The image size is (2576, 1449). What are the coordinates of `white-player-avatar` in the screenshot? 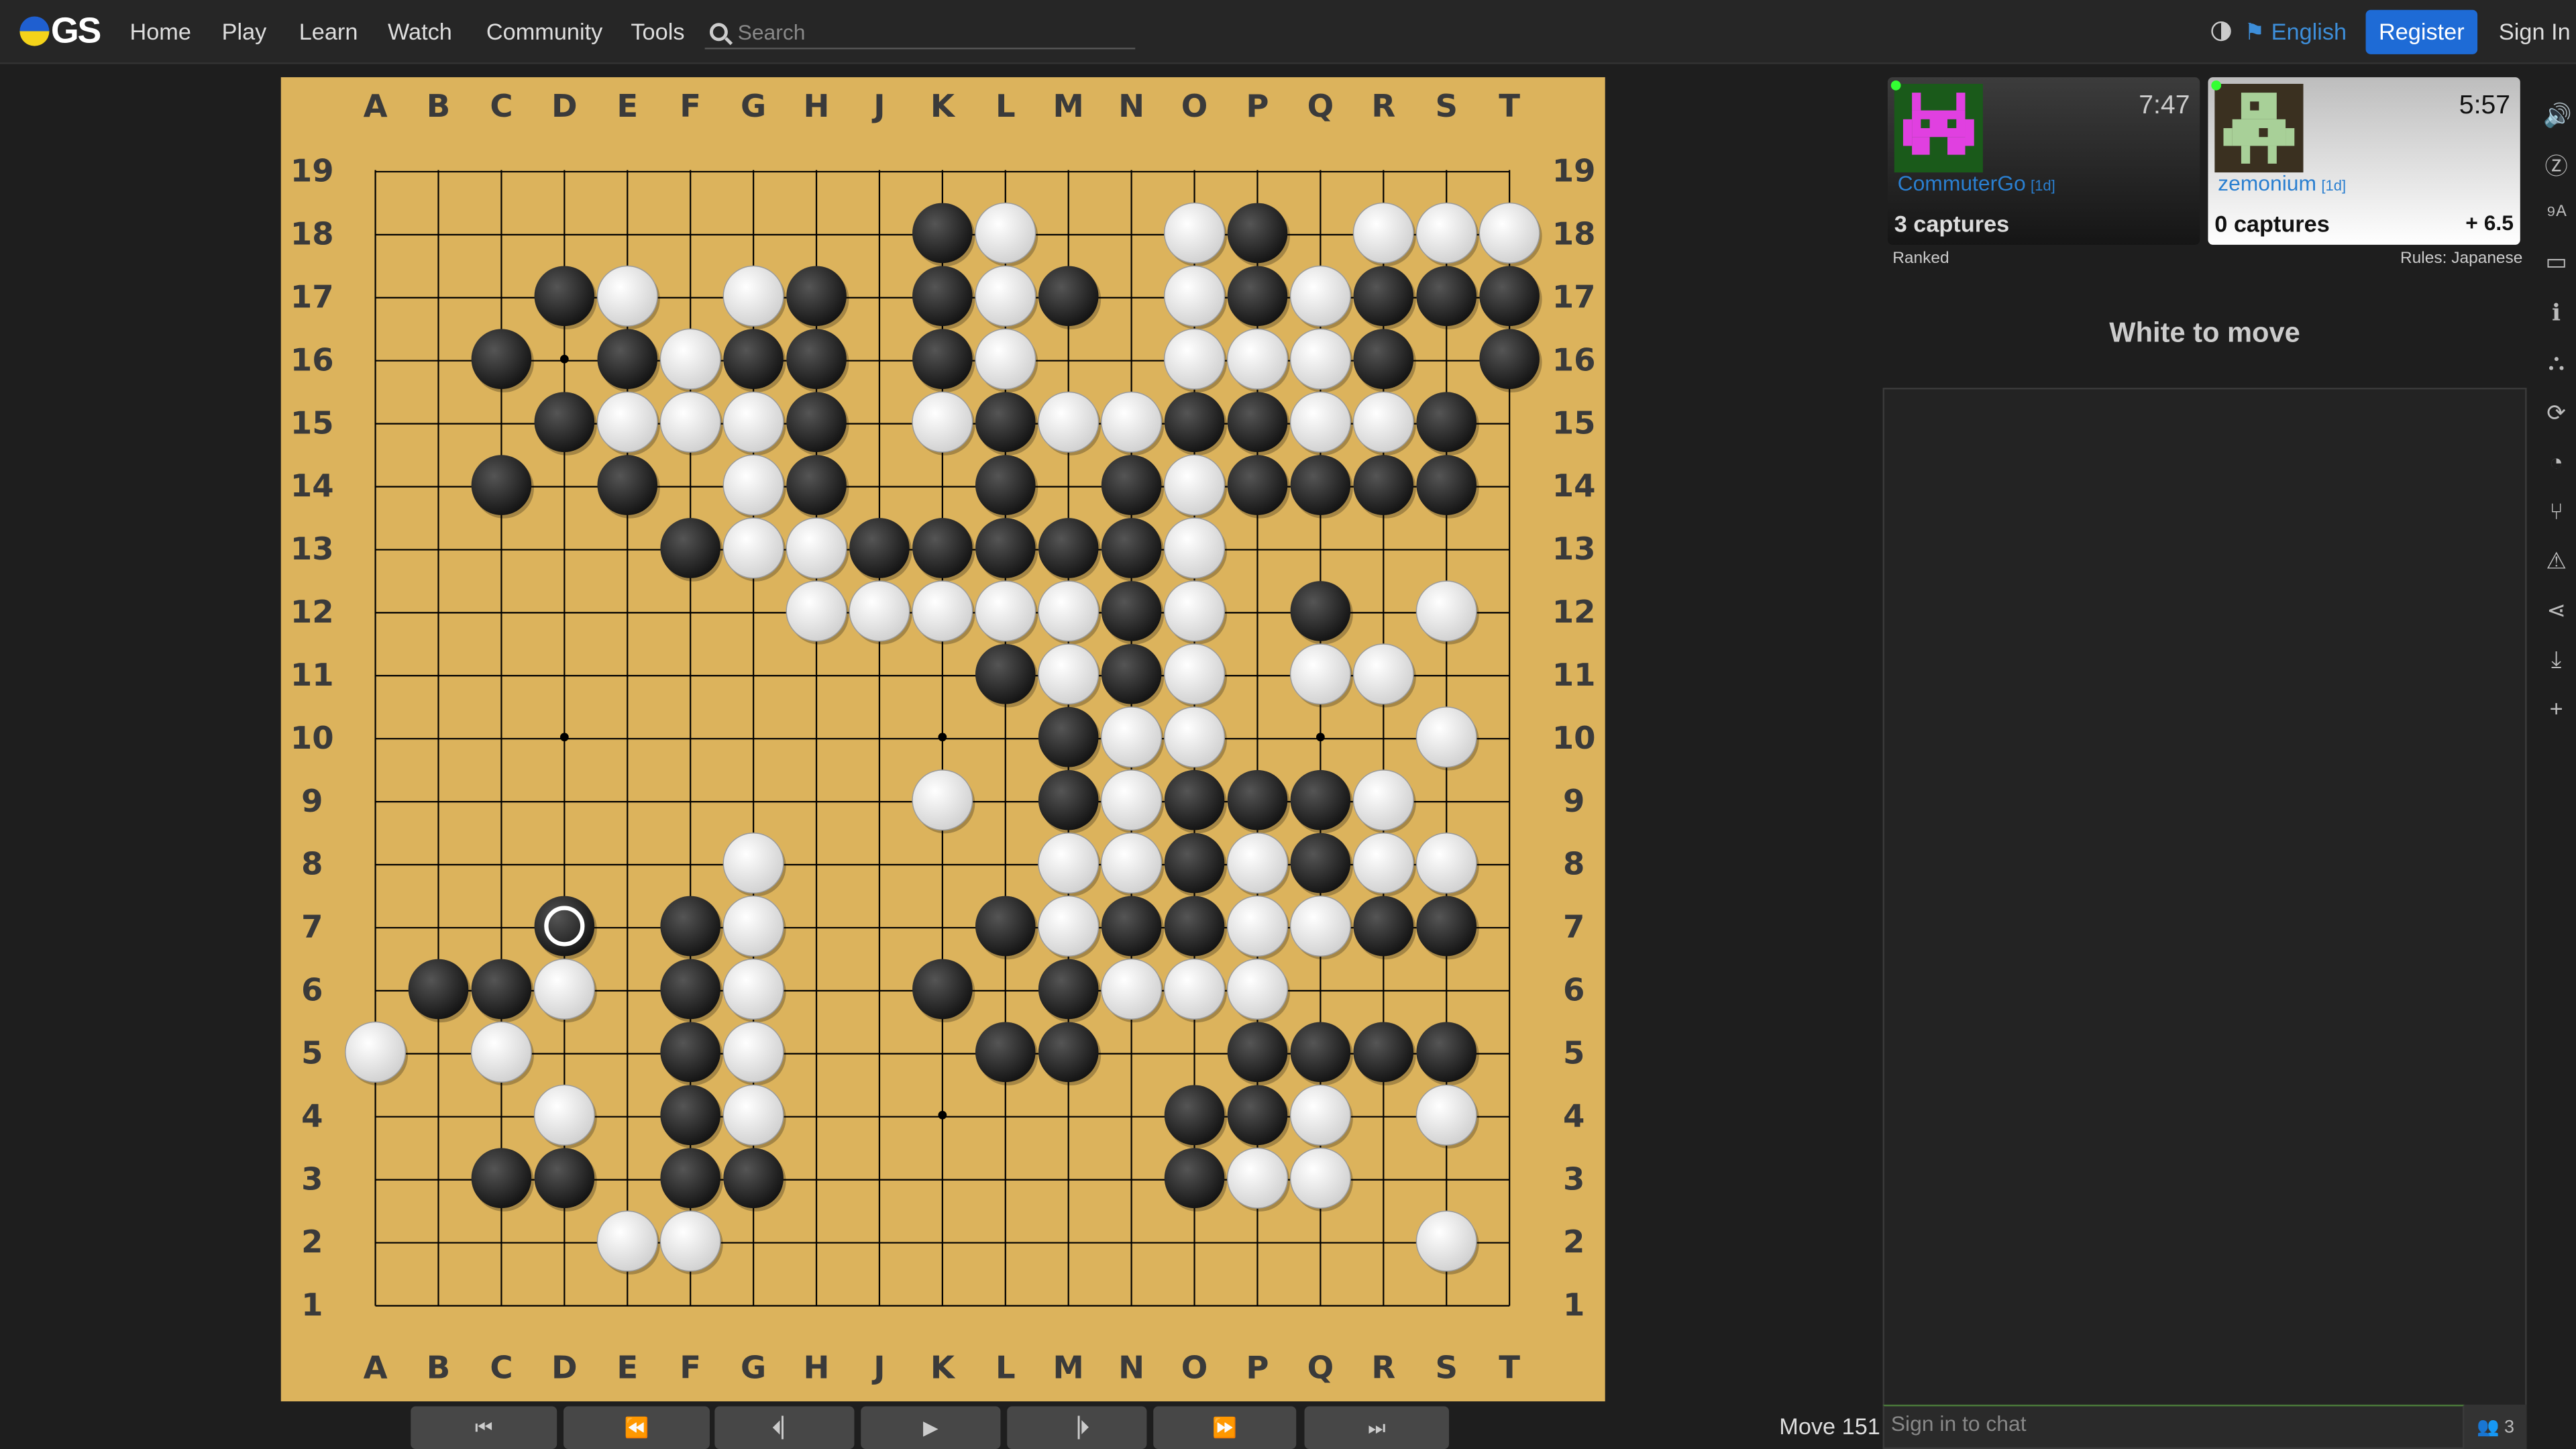 It's located at (2259, 128).